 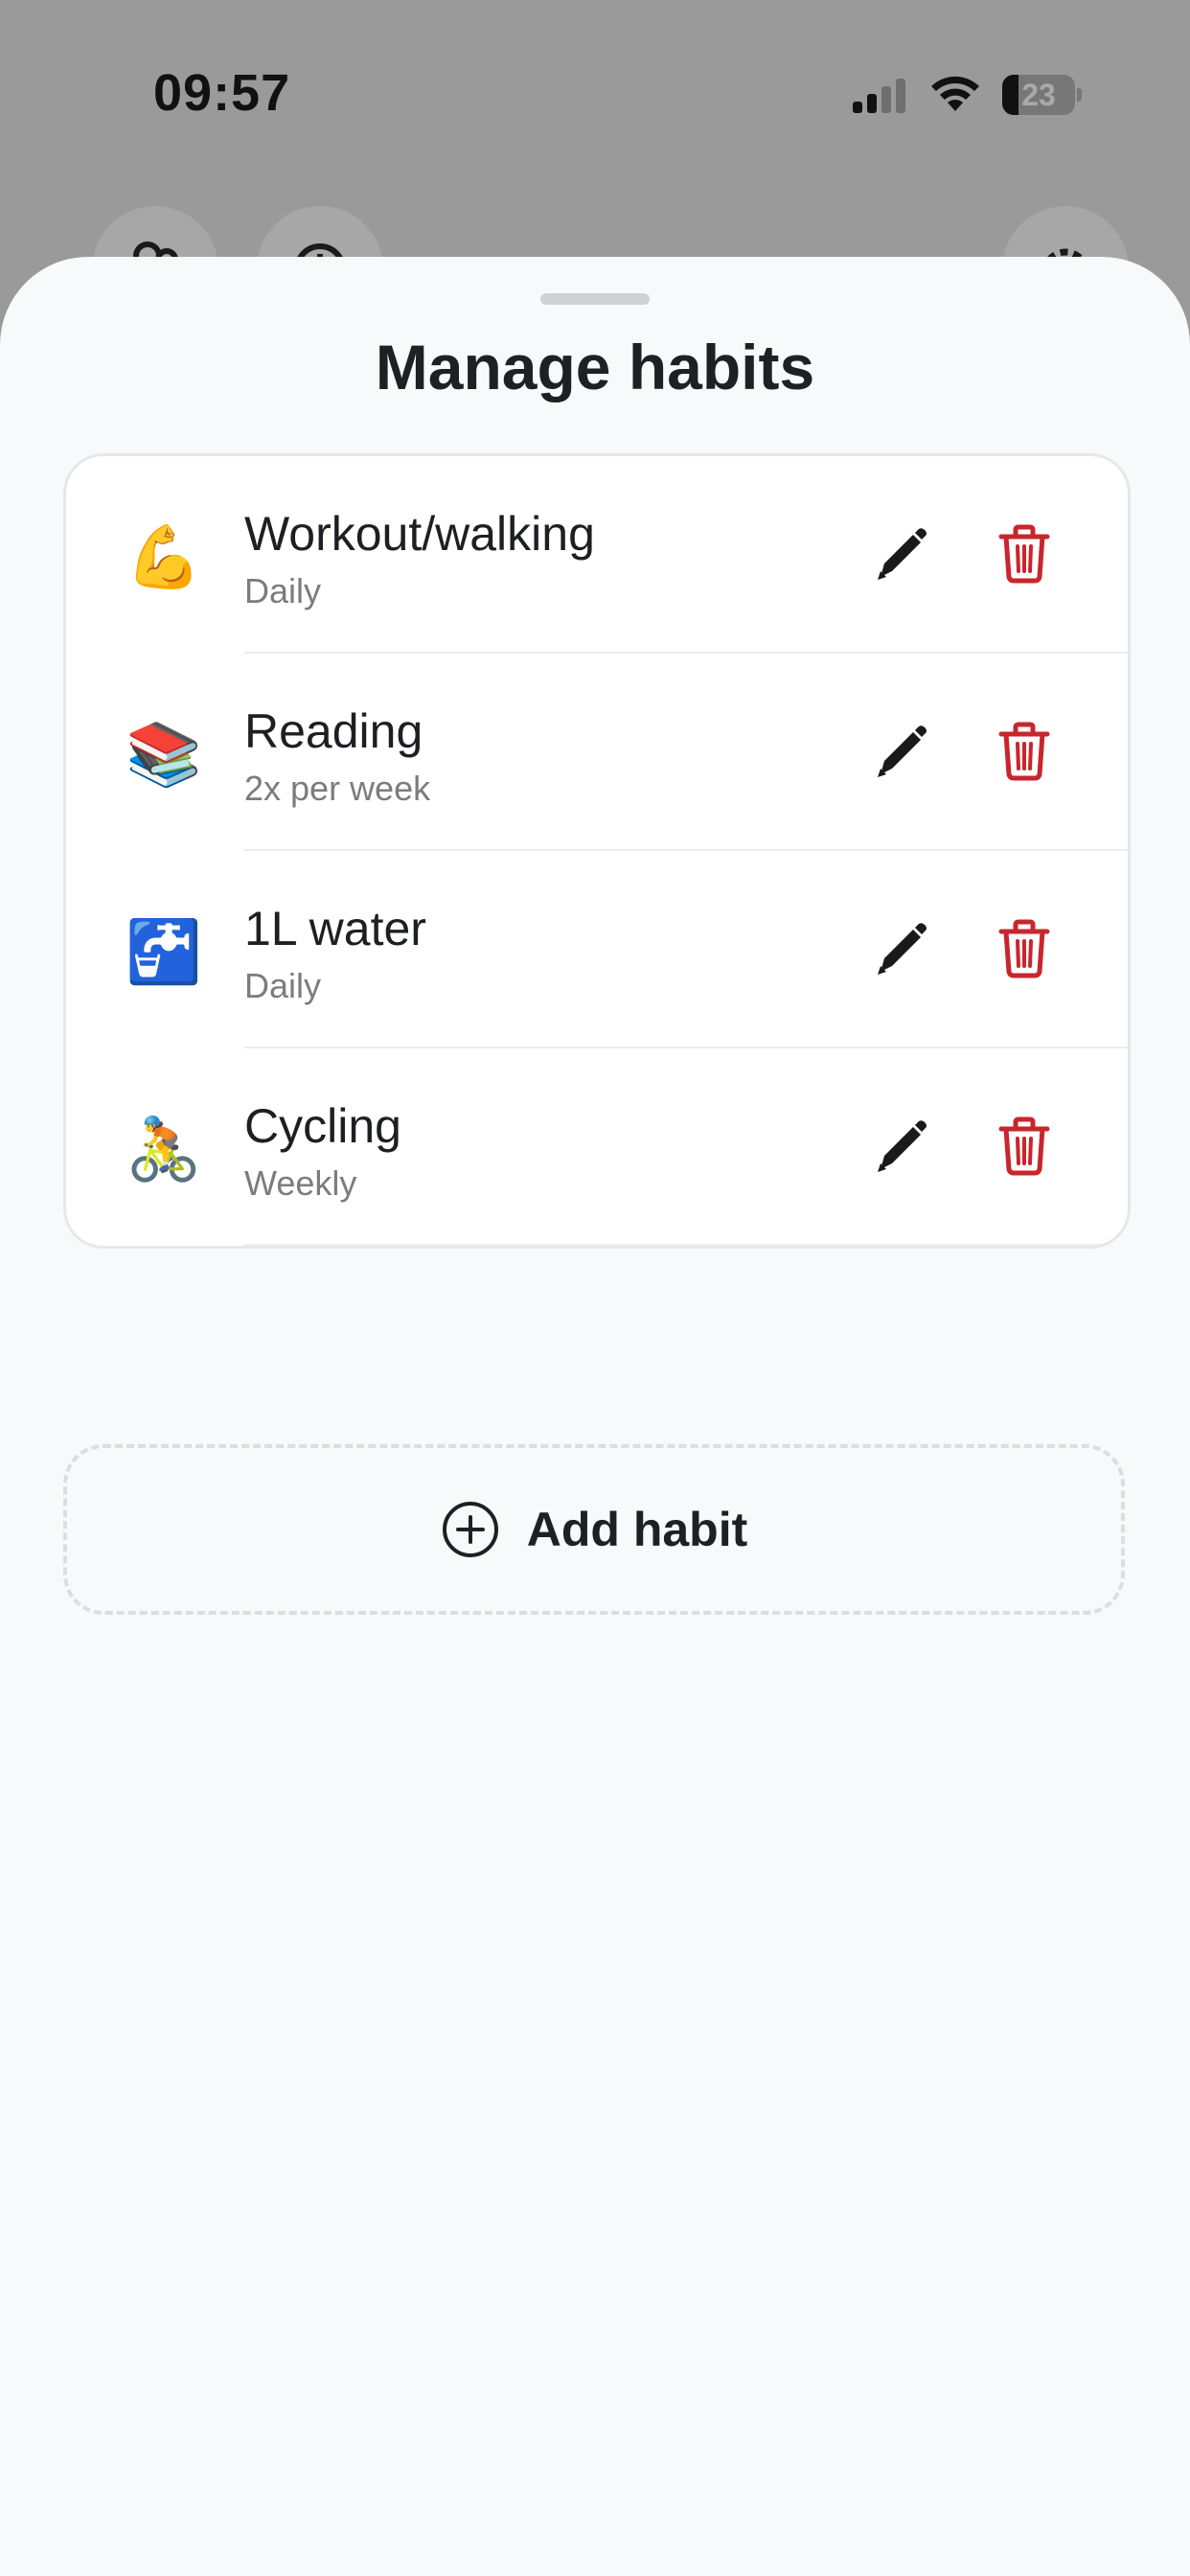 I want to click on battery-icon: 23, so click(x=1042, y=95).